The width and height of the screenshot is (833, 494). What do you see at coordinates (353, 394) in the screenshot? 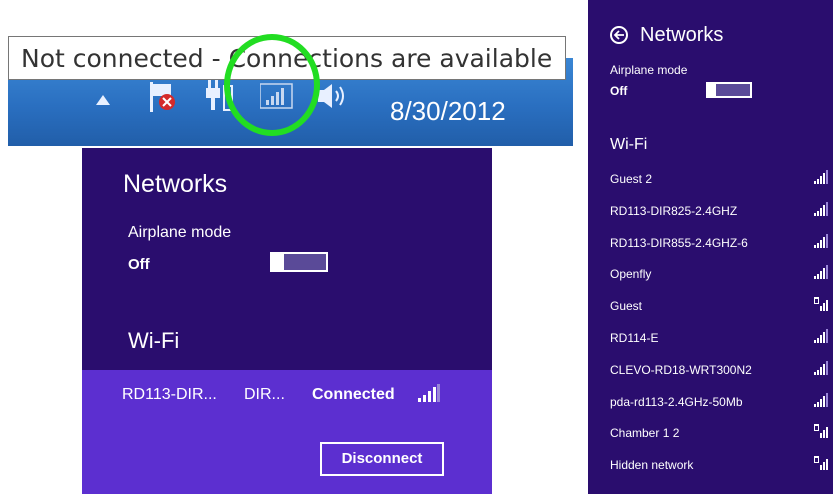
I see `connection-status: Connected` at bounding box center [353, 394].